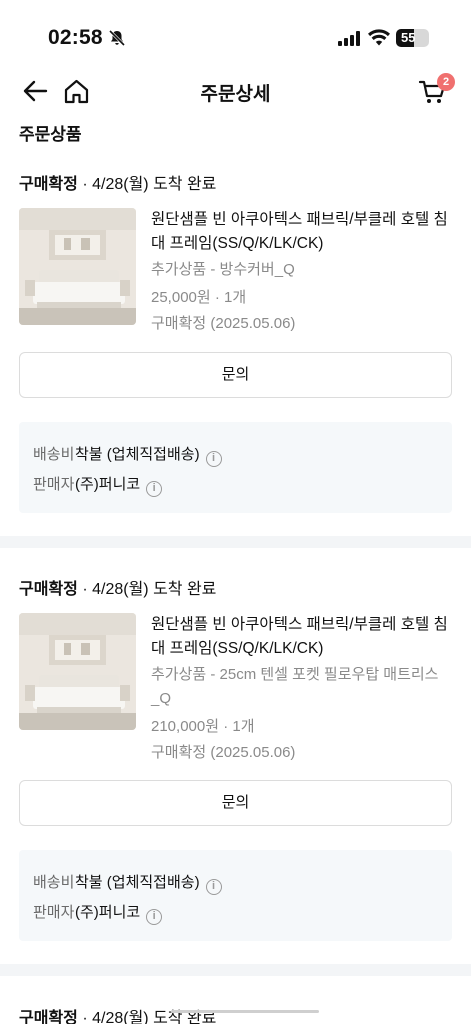 The width and height of the screenshot is (471, 1024). Describe the element at coordinates (117, 38) in the screenshot. I see `bell-off-icon` at that location.